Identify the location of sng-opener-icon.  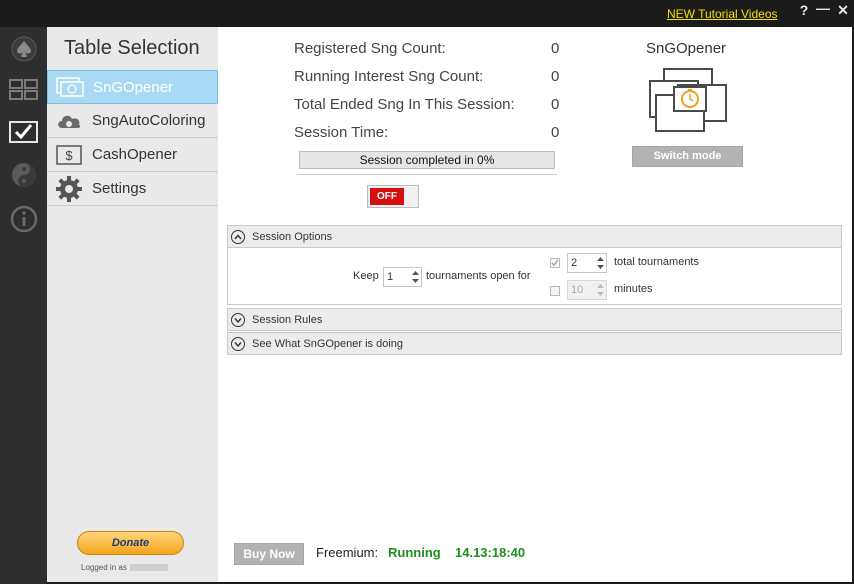
(70, 87).